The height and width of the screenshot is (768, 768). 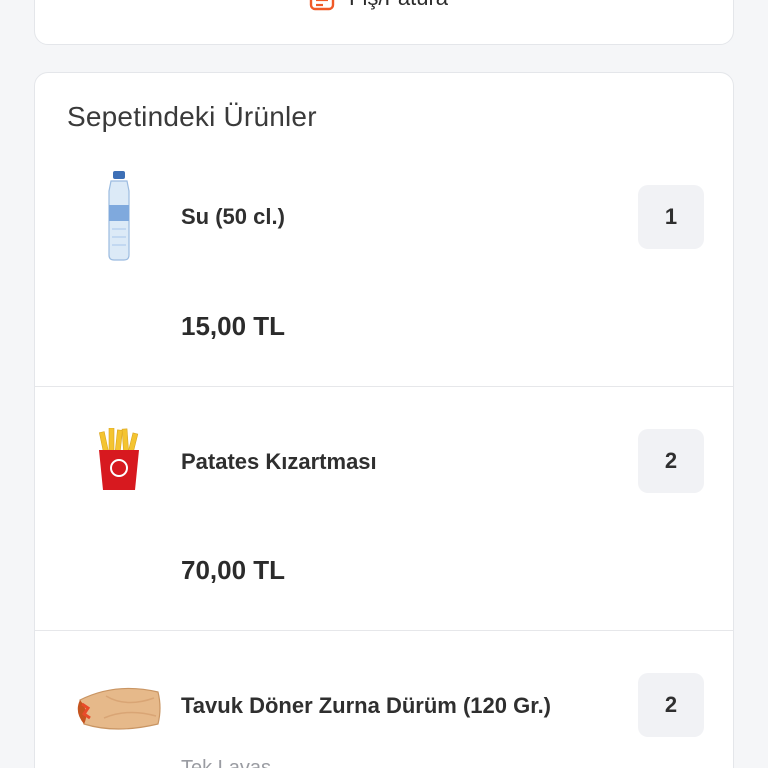 I want to click on cart-title: Sepetindeki Ürünler, so click(x=192, y=116).